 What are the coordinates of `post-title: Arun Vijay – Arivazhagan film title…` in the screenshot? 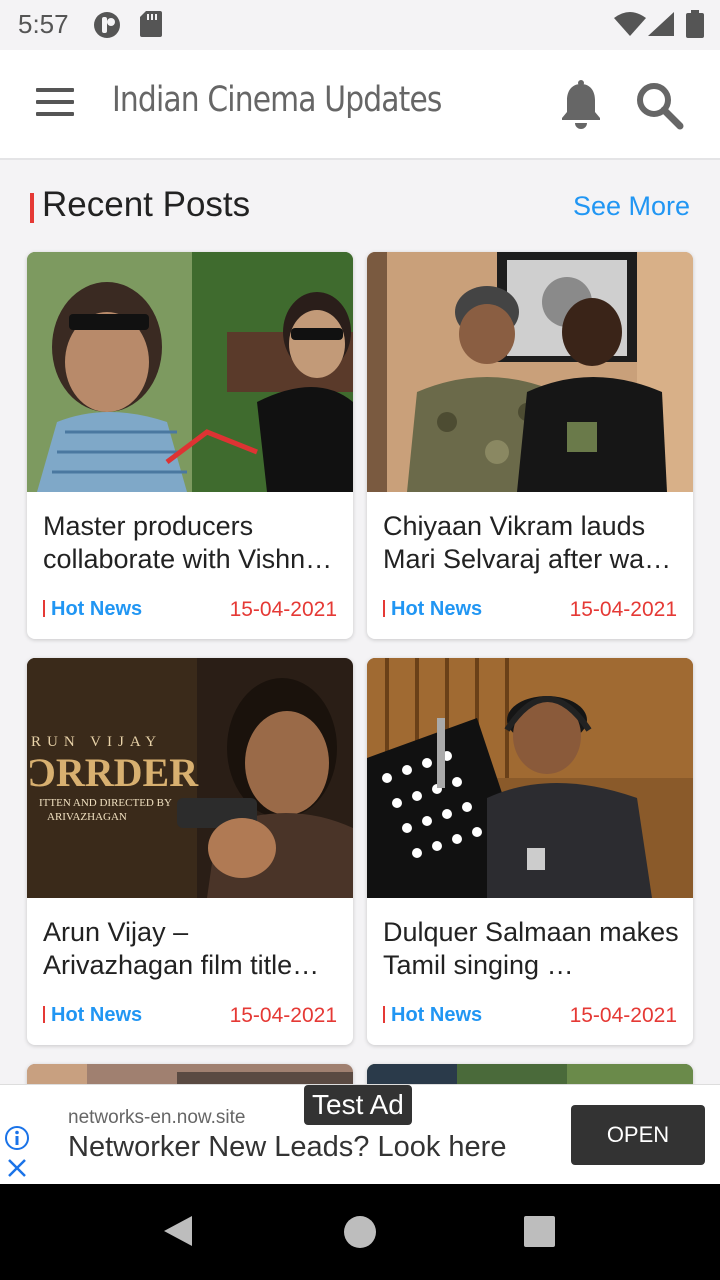 It's located at (191, 949).